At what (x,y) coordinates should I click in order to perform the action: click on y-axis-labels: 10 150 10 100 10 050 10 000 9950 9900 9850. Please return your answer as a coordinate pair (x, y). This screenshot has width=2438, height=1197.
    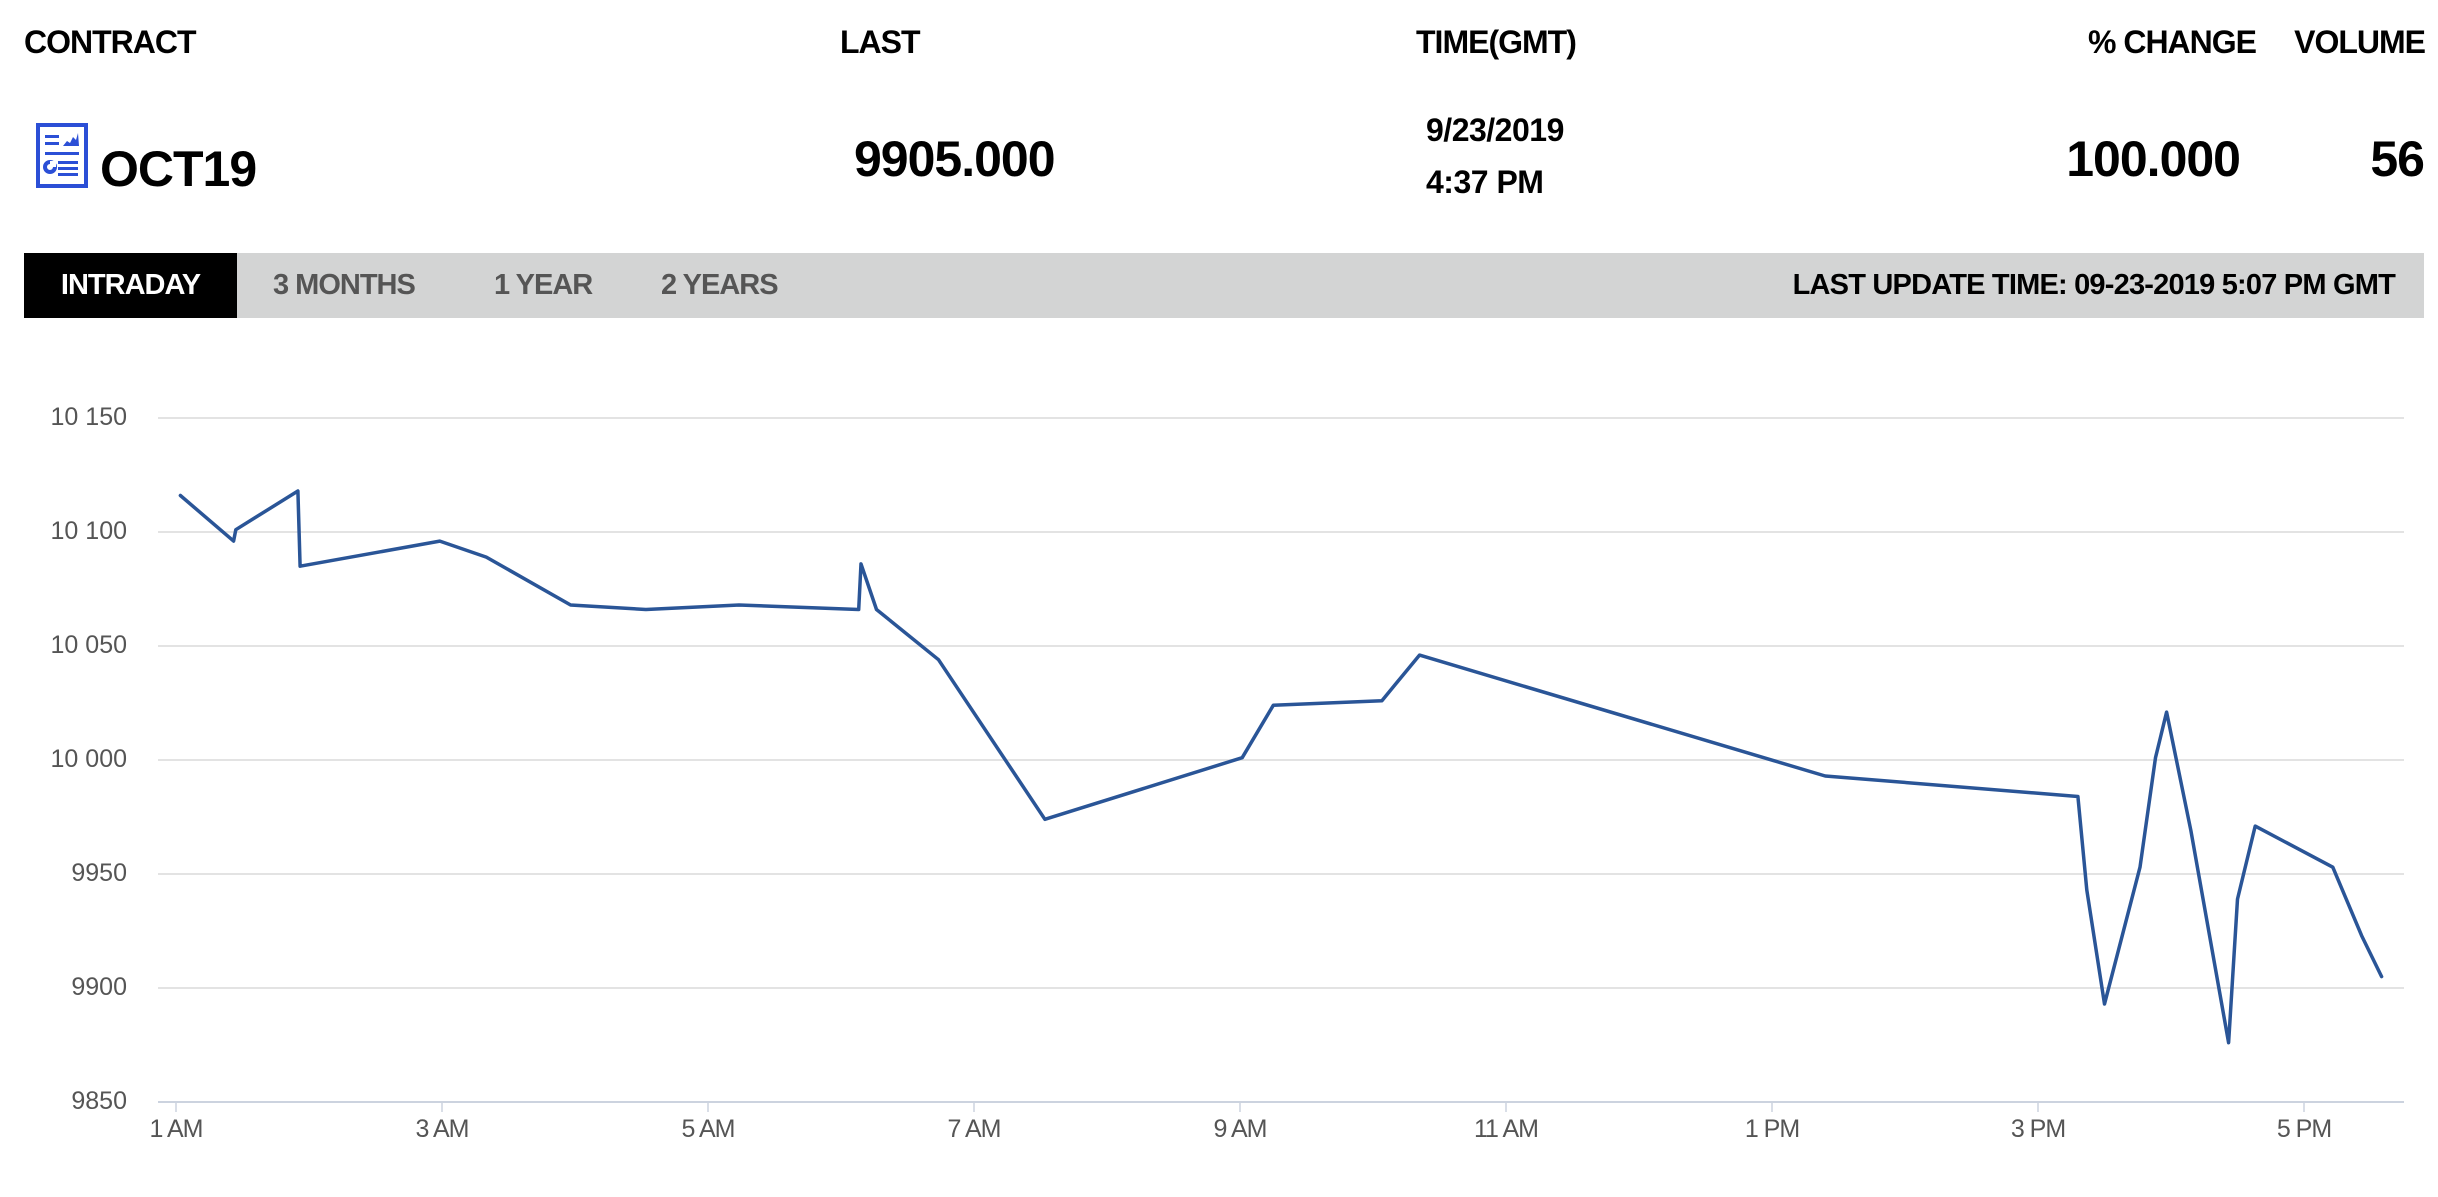
    Looking at the image, I should click on (89, 759).